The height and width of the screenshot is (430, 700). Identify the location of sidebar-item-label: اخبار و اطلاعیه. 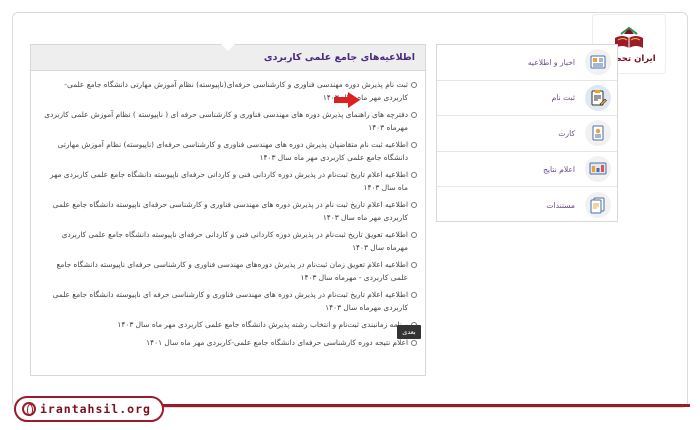
(551, 62).